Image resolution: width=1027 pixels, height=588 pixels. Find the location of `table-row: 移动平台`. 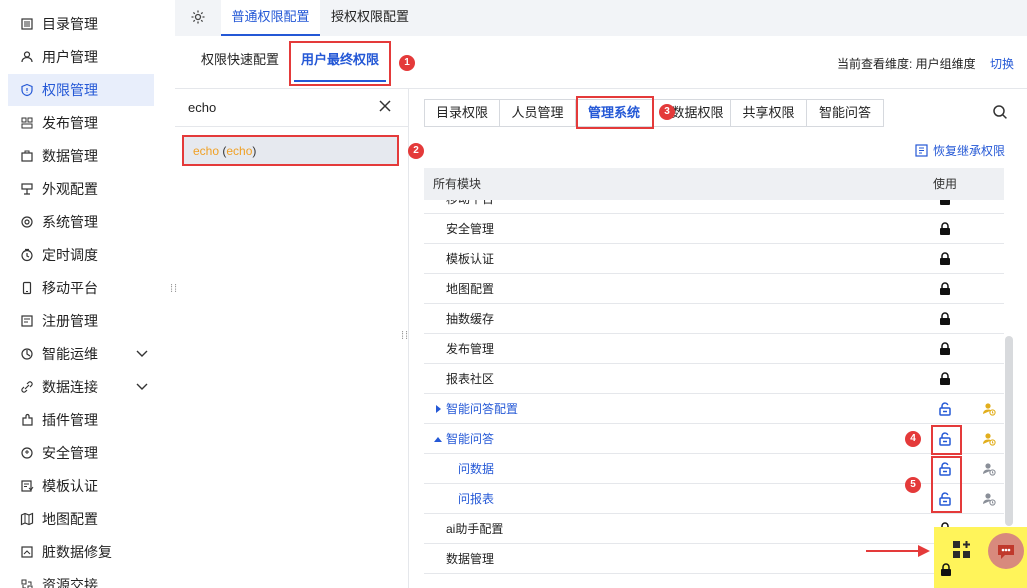

table-row: 移动平台 is located at coordinates (714, 207).